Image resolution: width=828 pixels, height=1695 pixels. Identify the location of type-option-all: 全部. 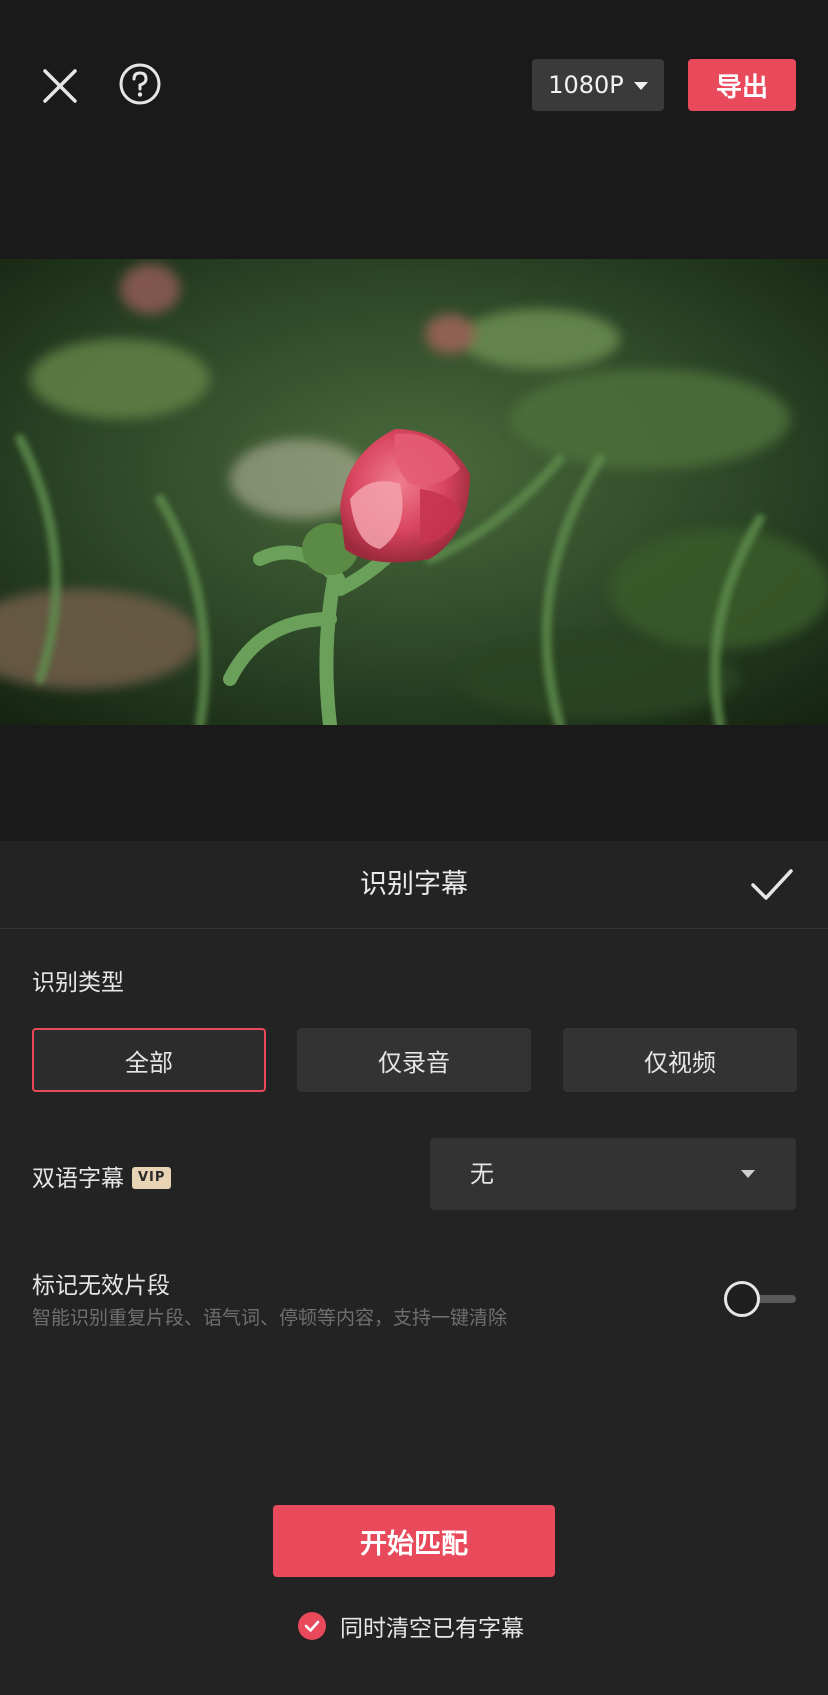
(149, 1060).